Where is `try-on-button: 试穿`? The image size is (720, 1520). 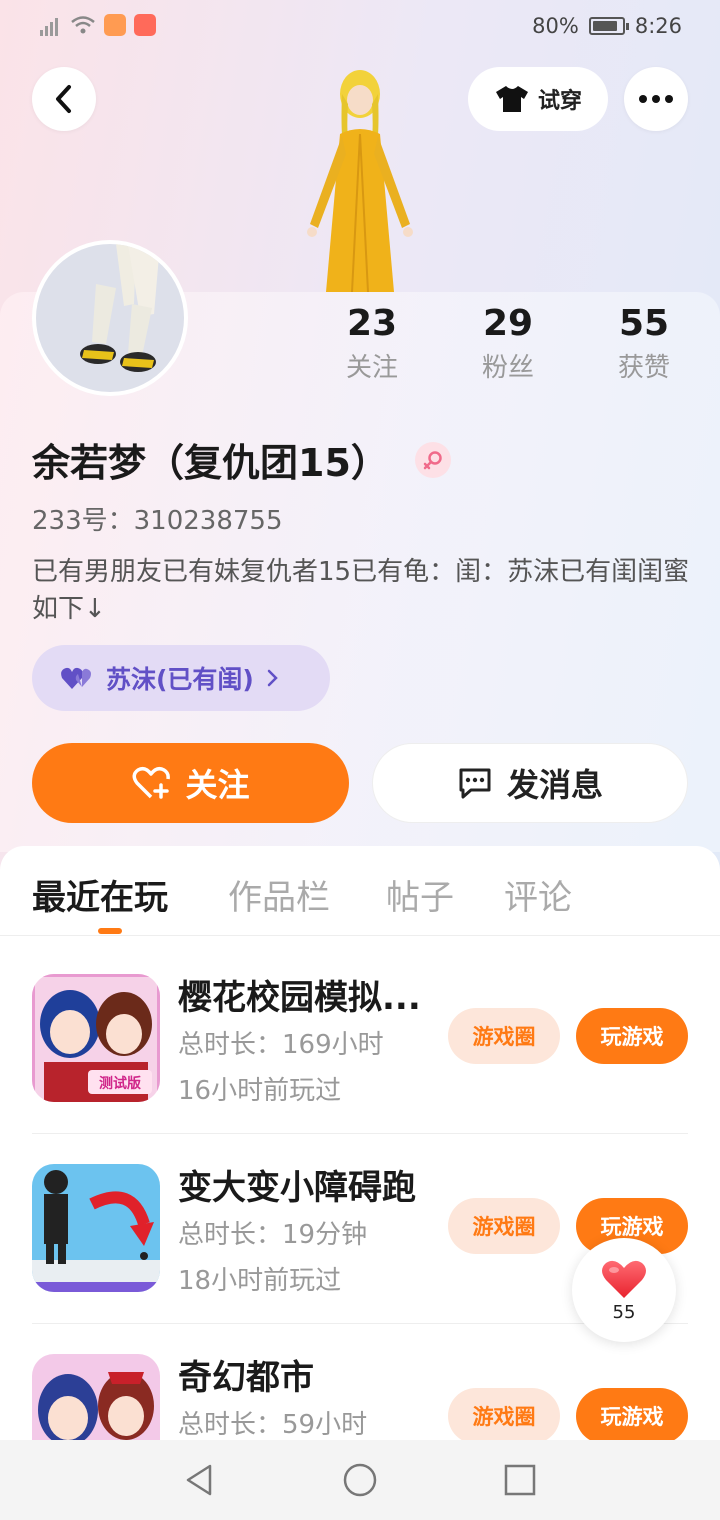
try-on-button: 试穿 is located at coordinates (538, 99).